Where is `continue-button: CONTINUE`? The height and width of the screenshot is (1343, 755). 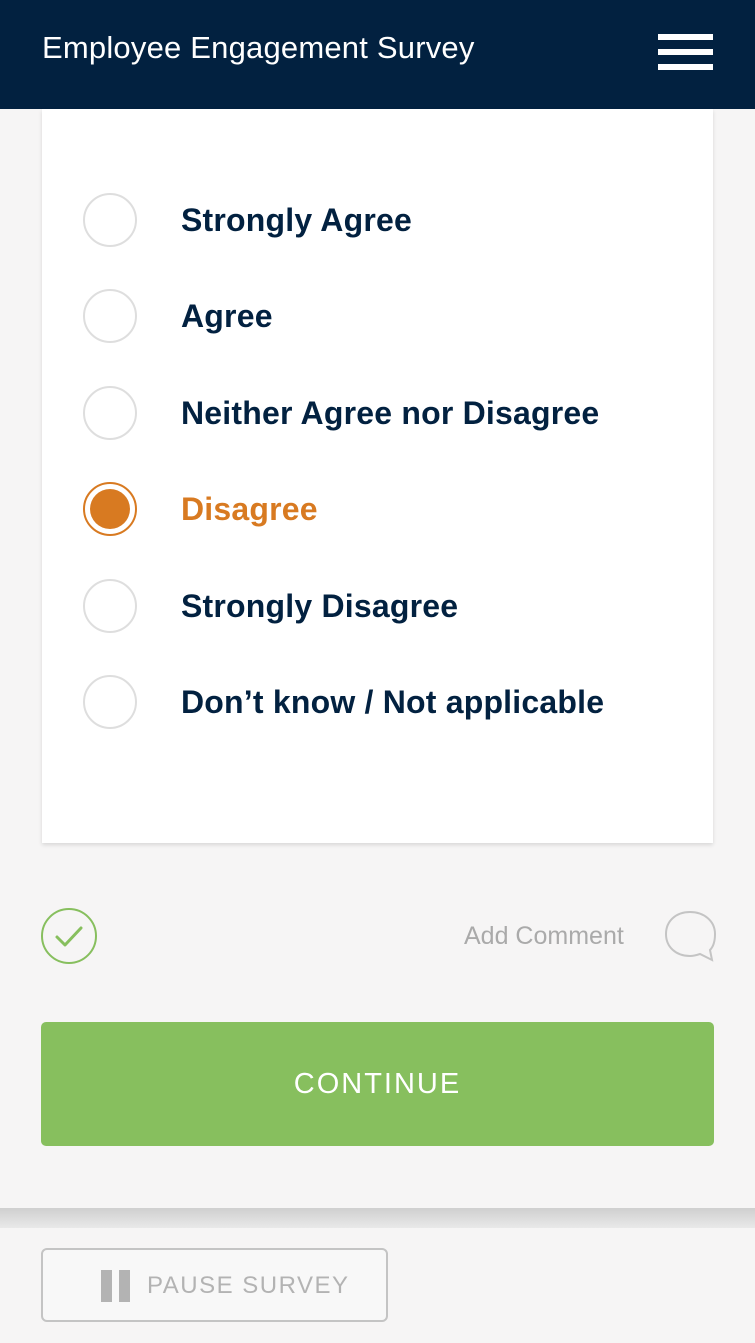
continue-button: CONTINUE is located at coordinates (377, 1084).